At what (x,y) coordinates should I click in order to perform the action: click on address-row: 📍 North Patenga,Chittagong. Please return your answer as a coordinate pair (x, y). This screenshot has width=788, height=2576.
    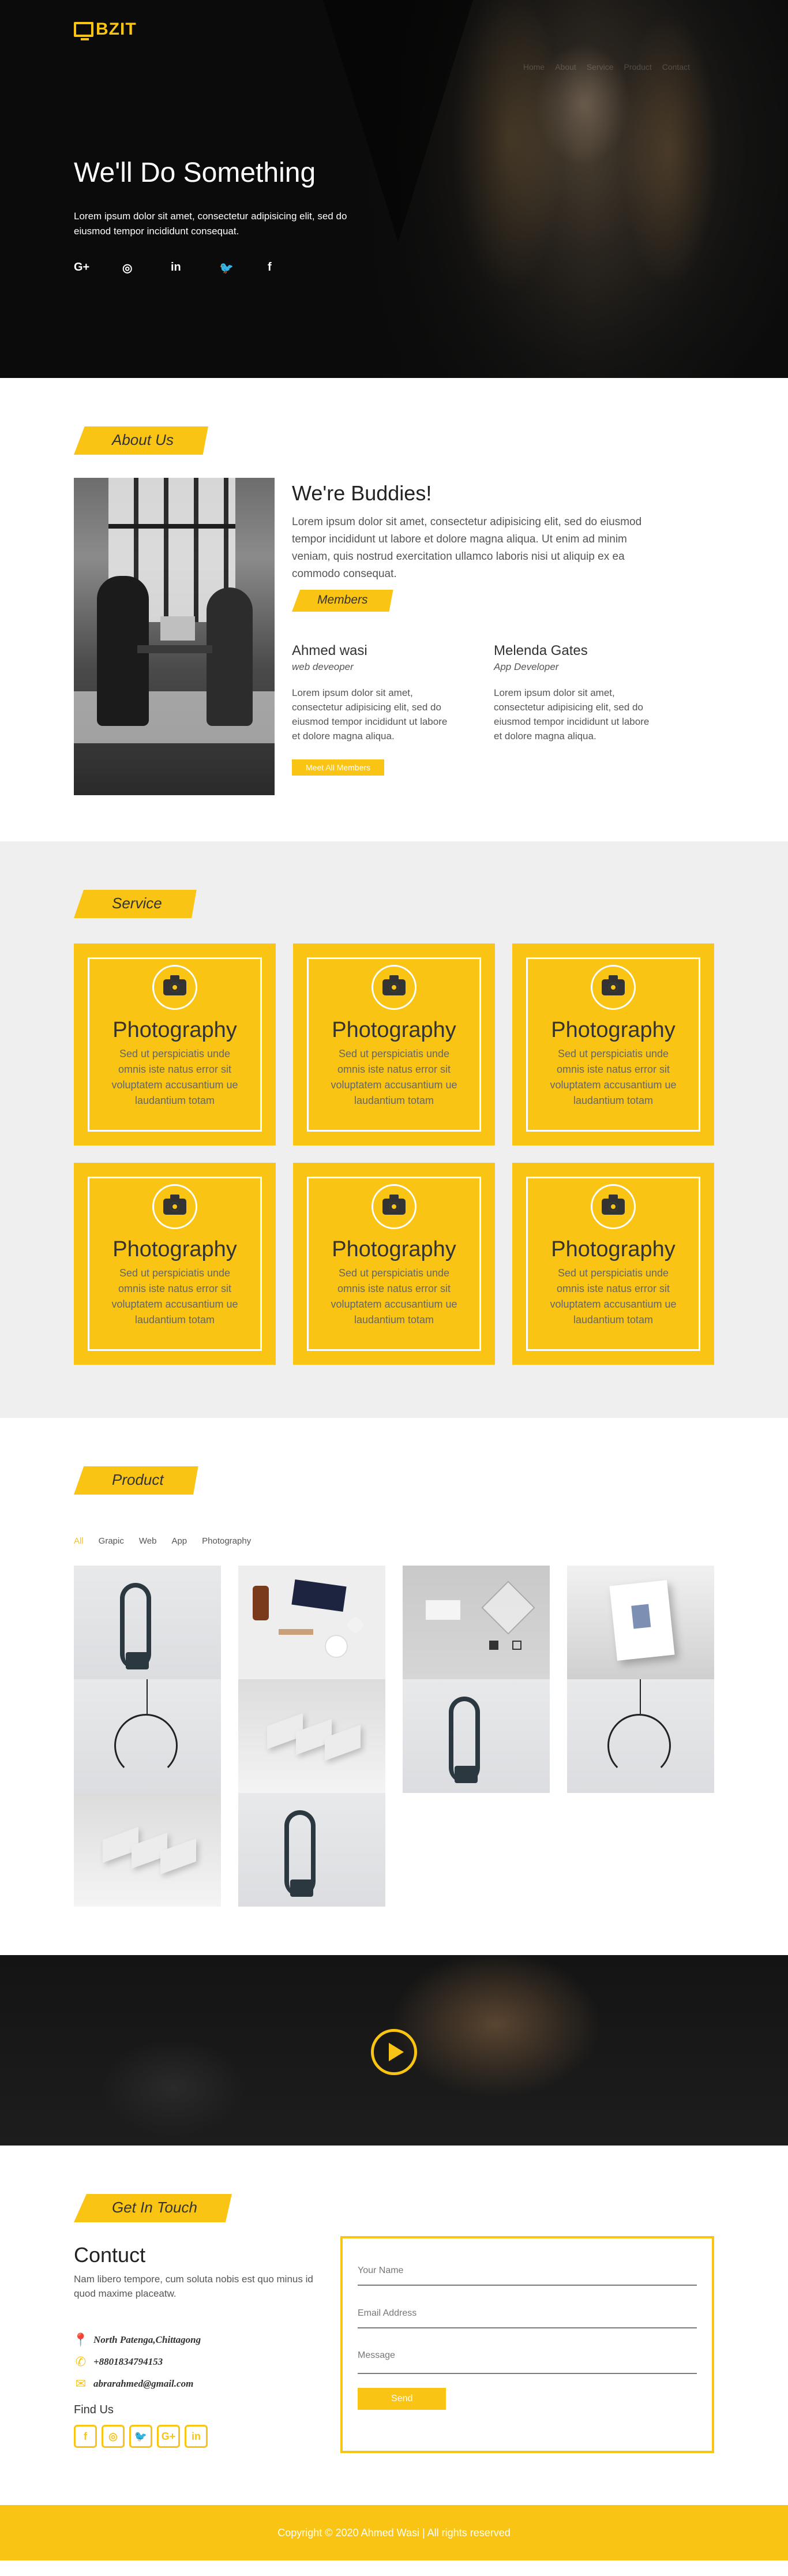
    Looking at the image, I should click on (194, 2340).